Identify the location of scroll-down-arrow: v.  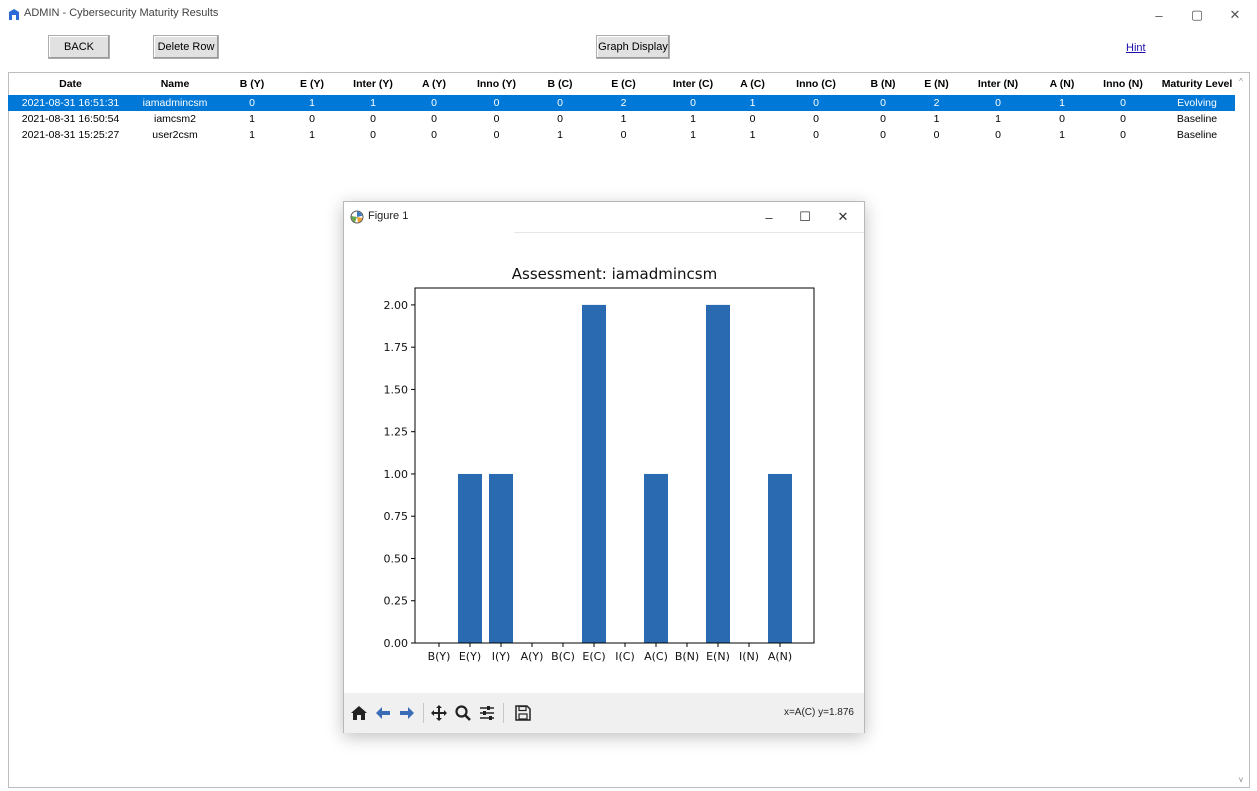
(1241, 779).